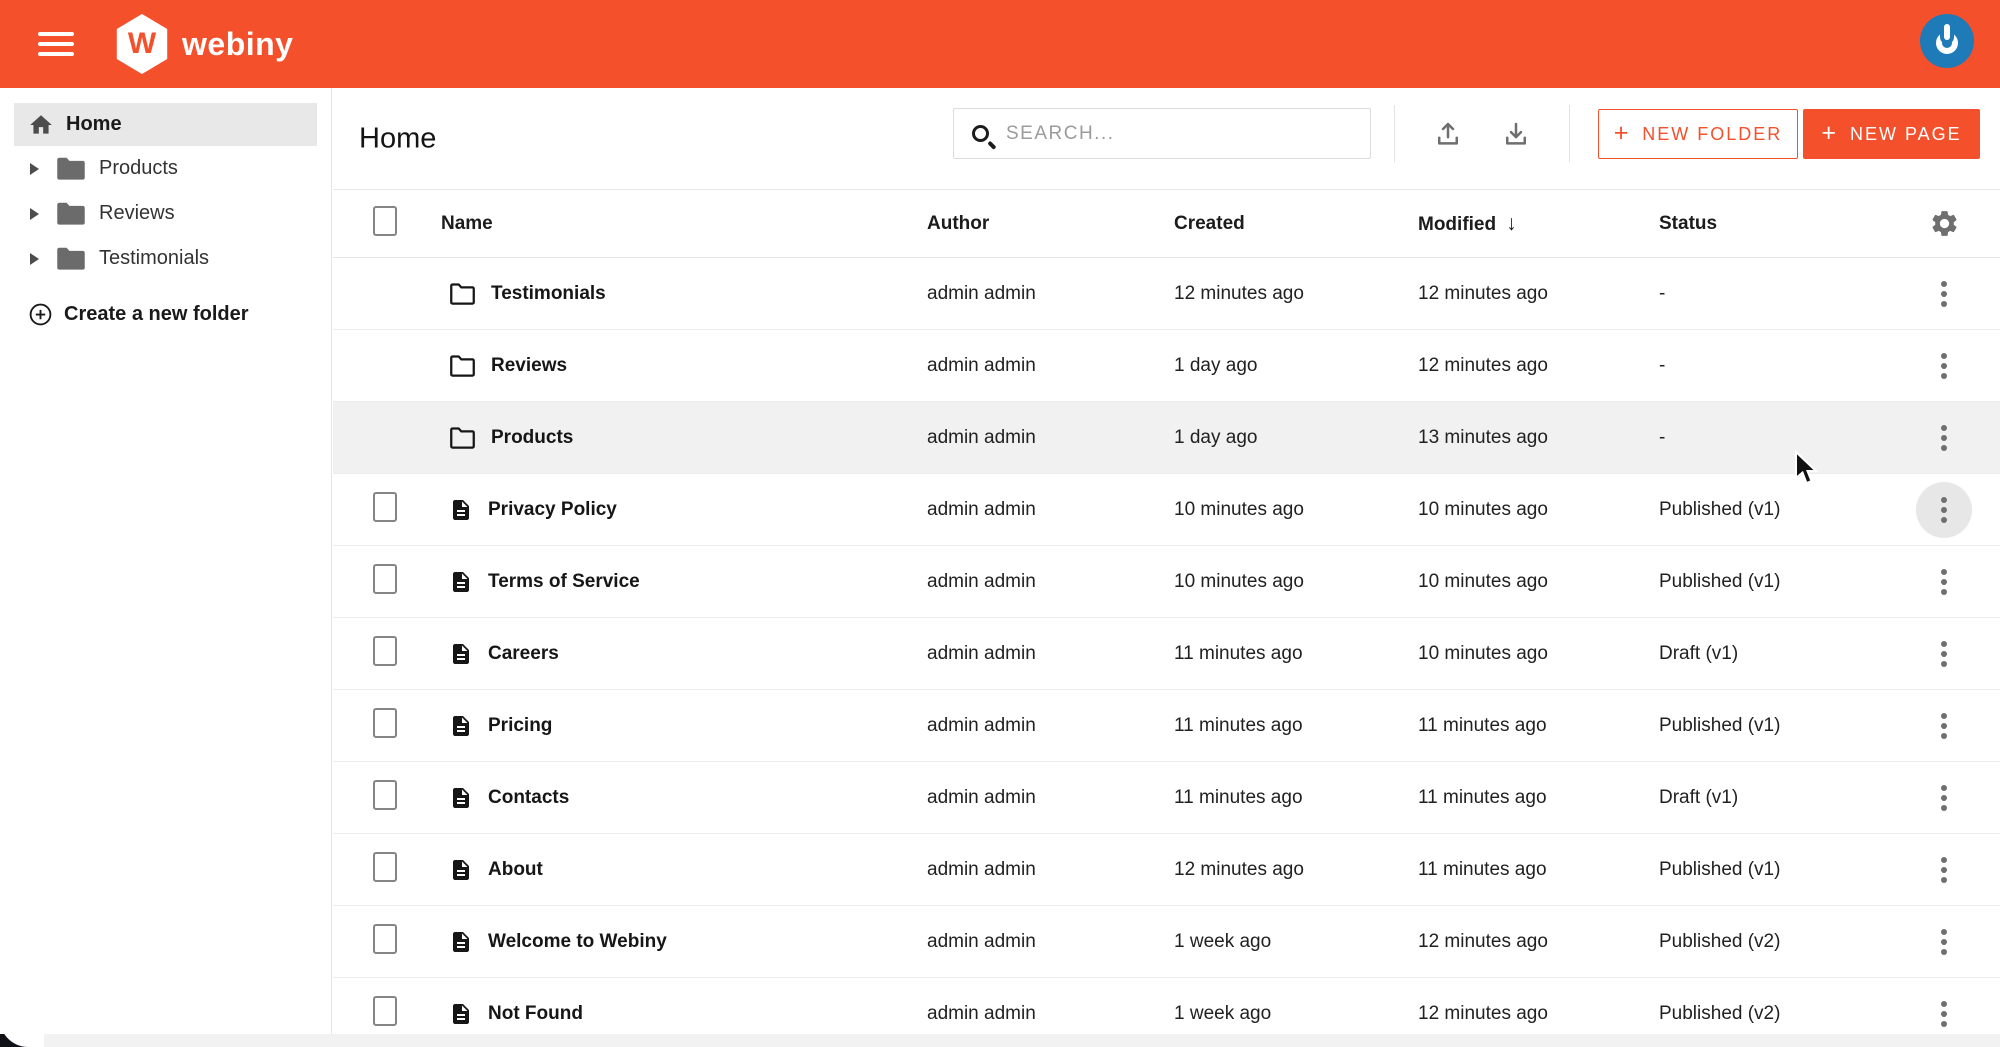  Describe the element at coordinates (1238, 725) in the screenshot. I see `row-created: 11 minutes ago` at that location.